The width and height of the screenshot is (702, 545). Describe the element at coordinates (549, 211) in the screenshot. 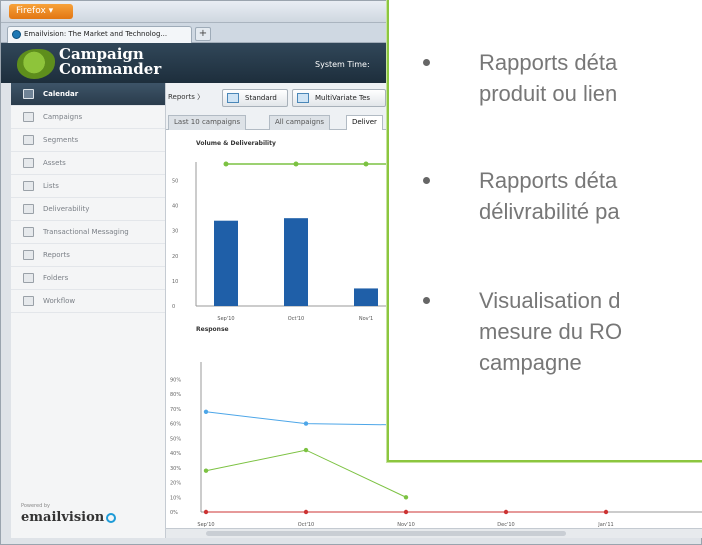

I see `bullet-text-2: délivrabilité pa` at that location.